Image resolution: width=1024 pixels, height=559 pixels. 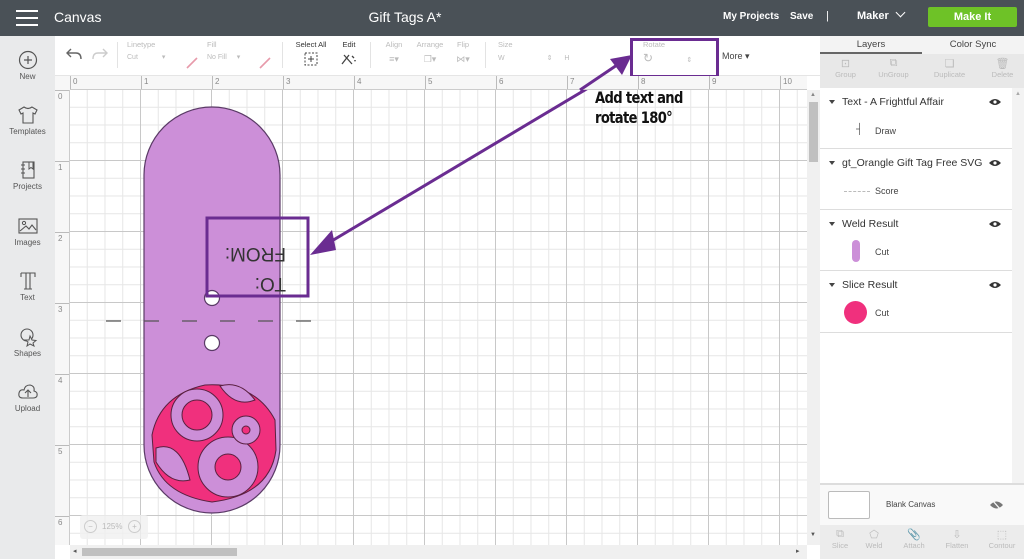 What do you see at coordinates (893, 63) in the screenshot?
I see `ungroup-icon: ⧉` at bounding box center [893, 63].